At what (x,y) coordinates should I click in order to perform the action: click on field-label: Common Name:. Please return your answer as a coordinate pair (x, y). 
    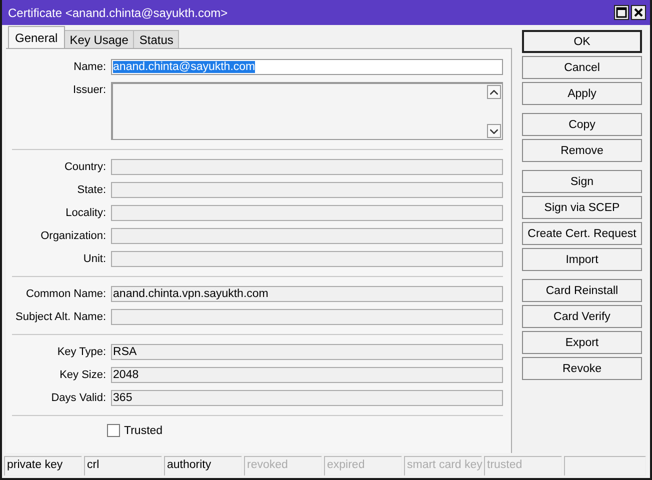
    Looking at the image, I should click on (66, 294).